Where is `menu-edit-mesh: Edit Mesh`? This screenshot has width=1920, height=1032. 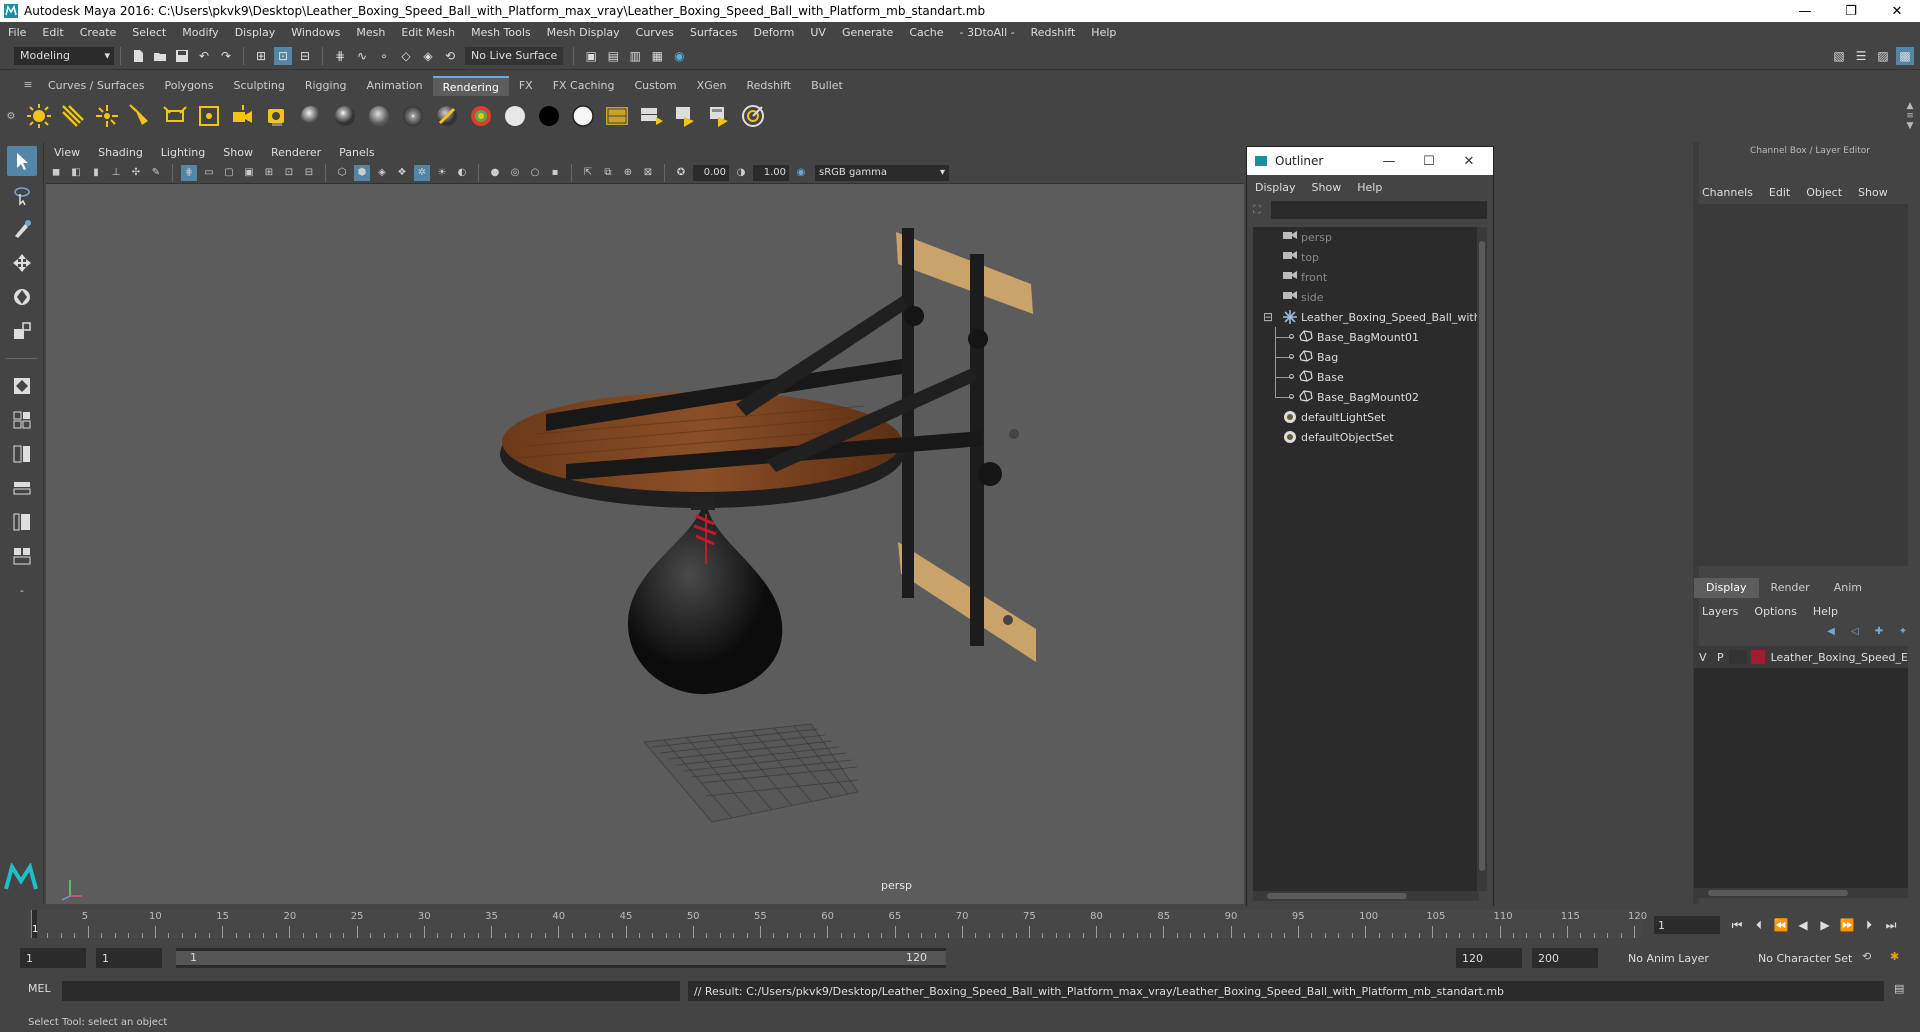
menu-edit-mesh: Edit Mesh is located at coordinates (428, 32).